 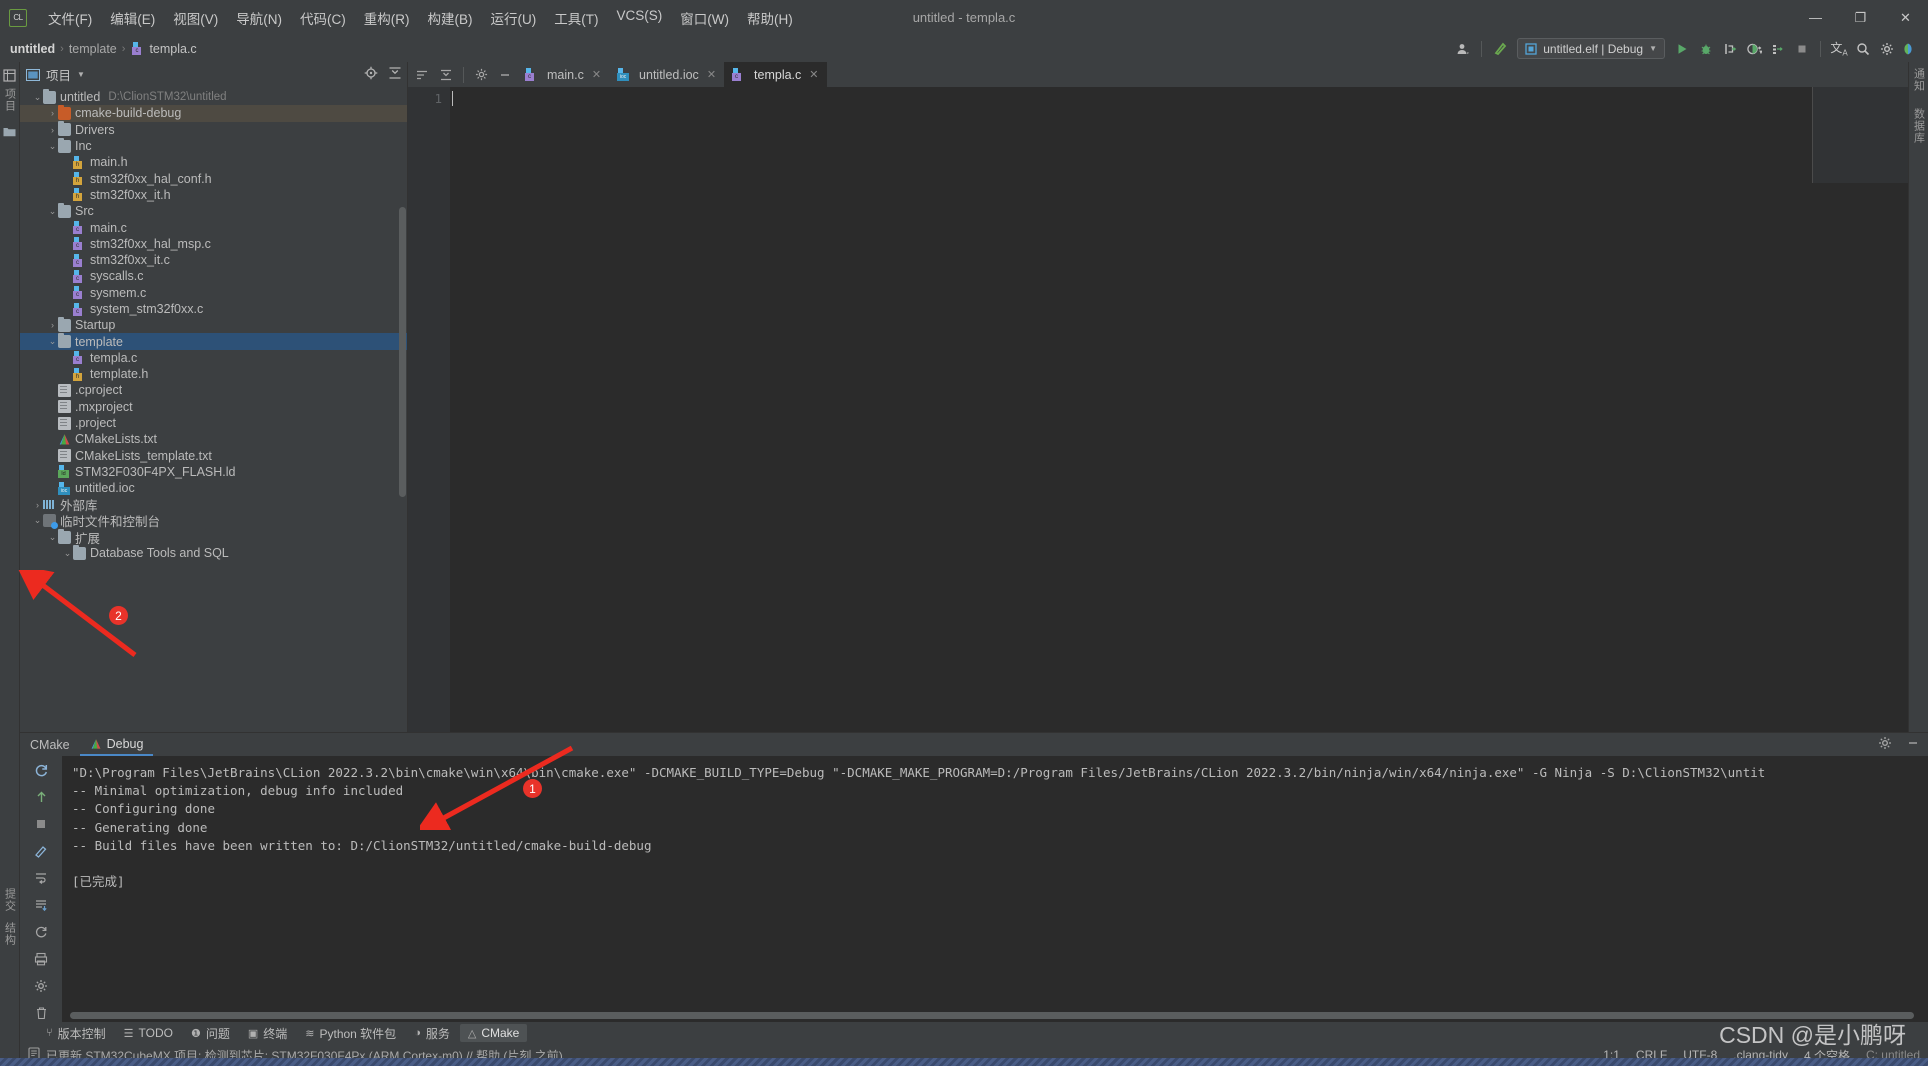 I want to click on tree-scrollbar, so click(x=402, y=352).